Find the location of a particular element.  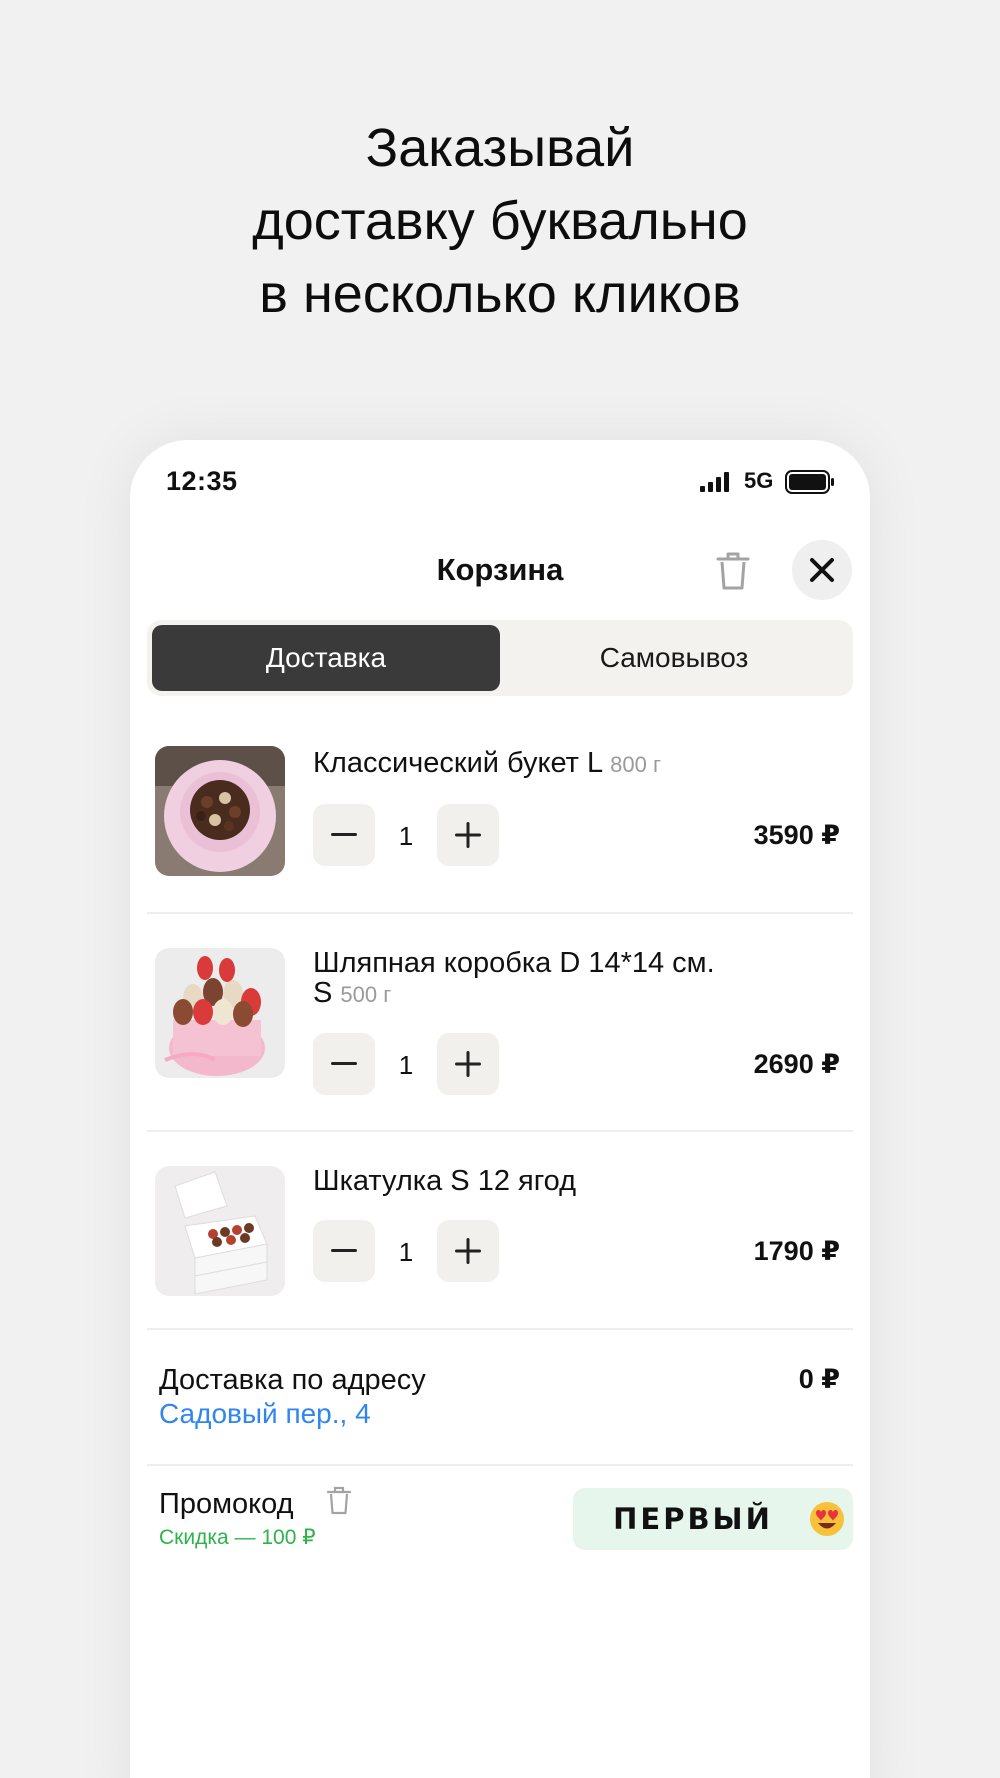

item-price: 1790 ₽ is located at coordinates (796, 1251).